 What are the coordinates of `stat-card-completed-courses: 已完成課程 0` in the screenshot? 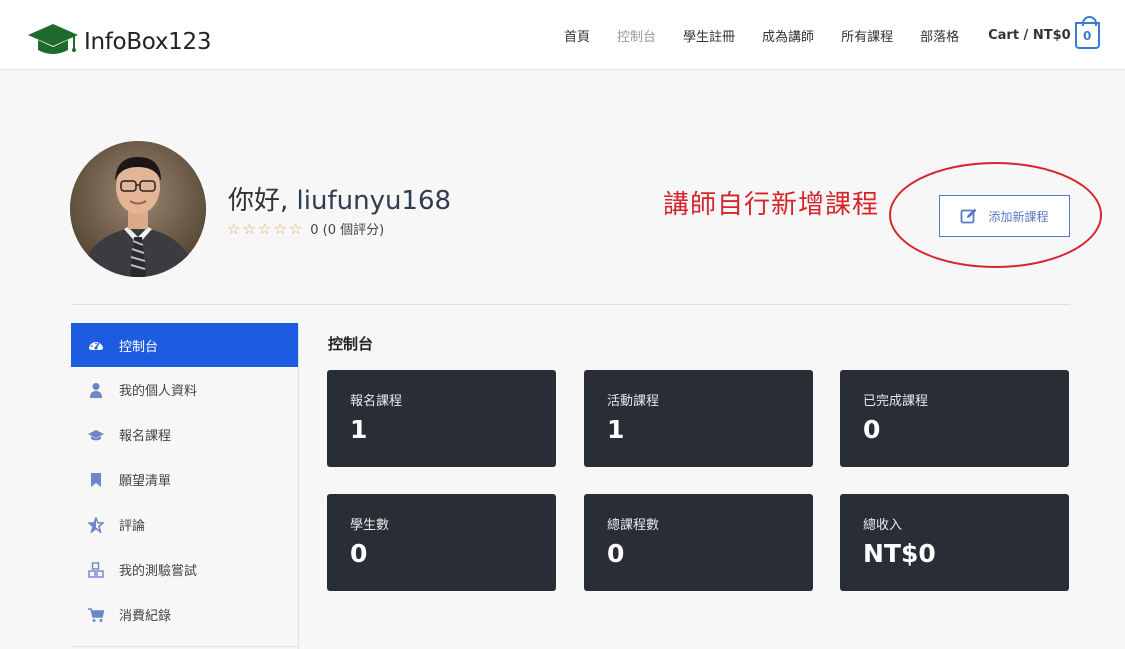 It's located at (954, 418).